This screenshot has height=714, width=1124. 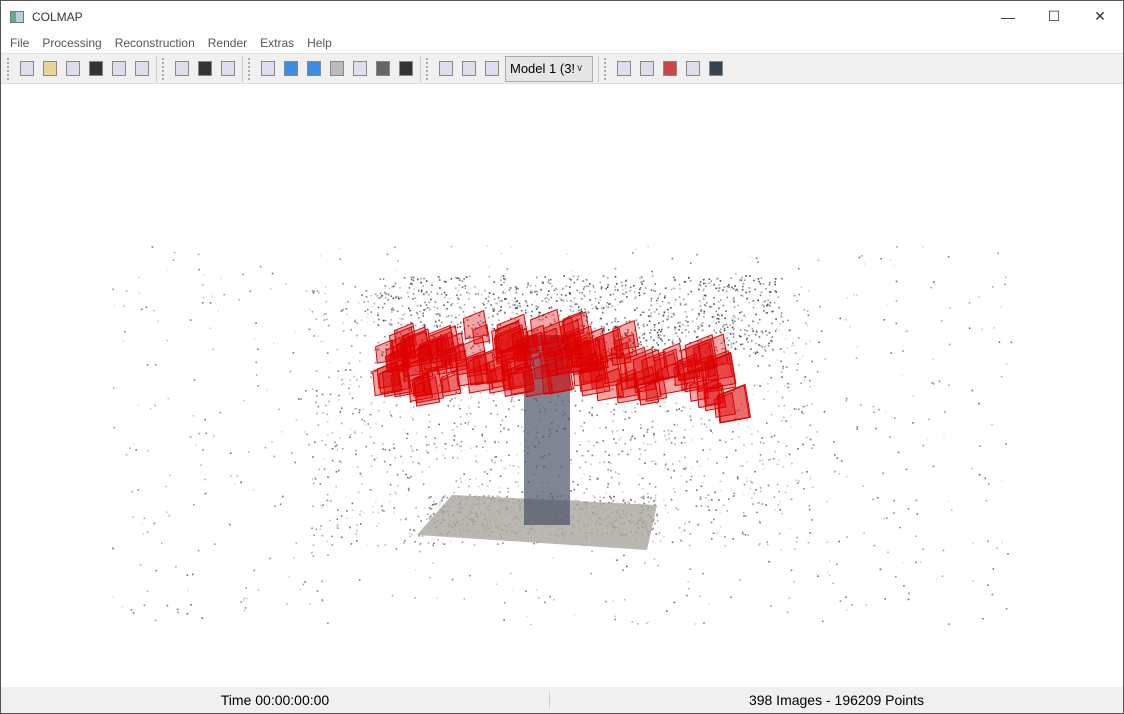 What do you see at coordinates (278, 43) in the screenshot?
I see `menu-extras: Extras` at bounding box center [278, 43].